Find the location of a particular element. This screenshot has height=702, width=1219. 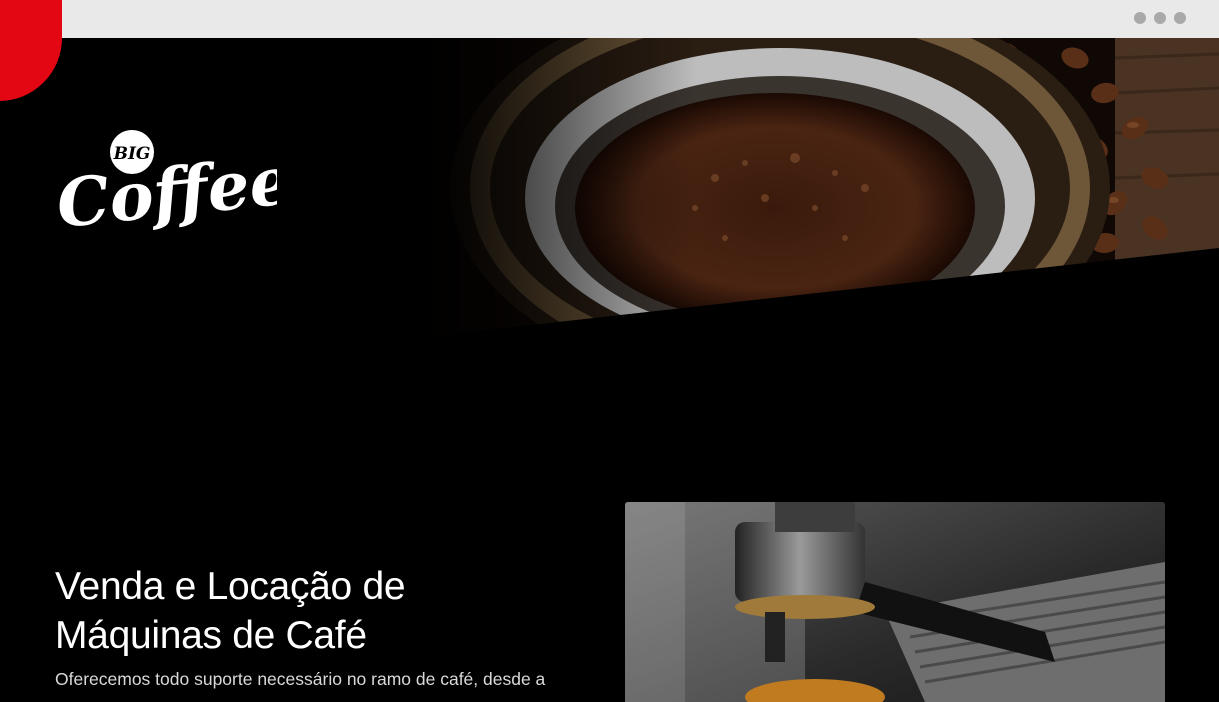

window-controls is located at coordinates (1160, 18).